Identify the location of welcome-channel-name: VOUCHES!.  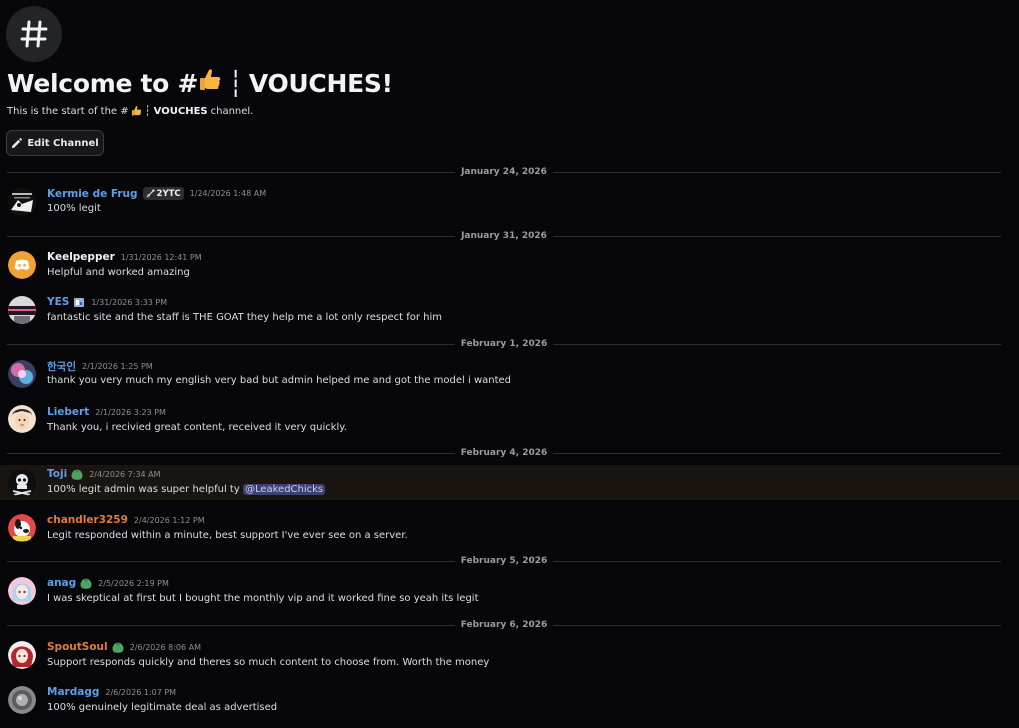
(320, 83).